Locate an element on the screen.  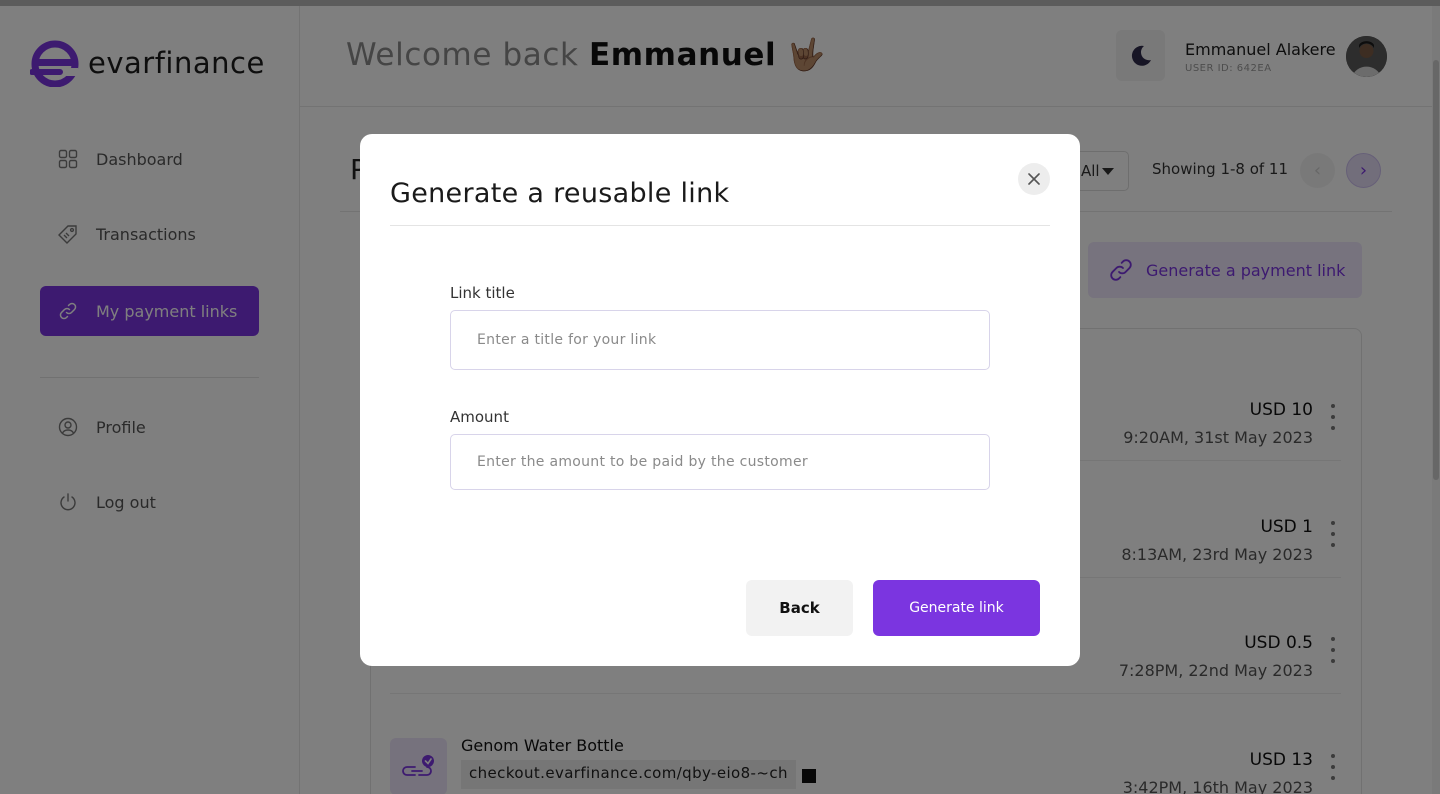
close-button is located at coordinates (1034, 179).